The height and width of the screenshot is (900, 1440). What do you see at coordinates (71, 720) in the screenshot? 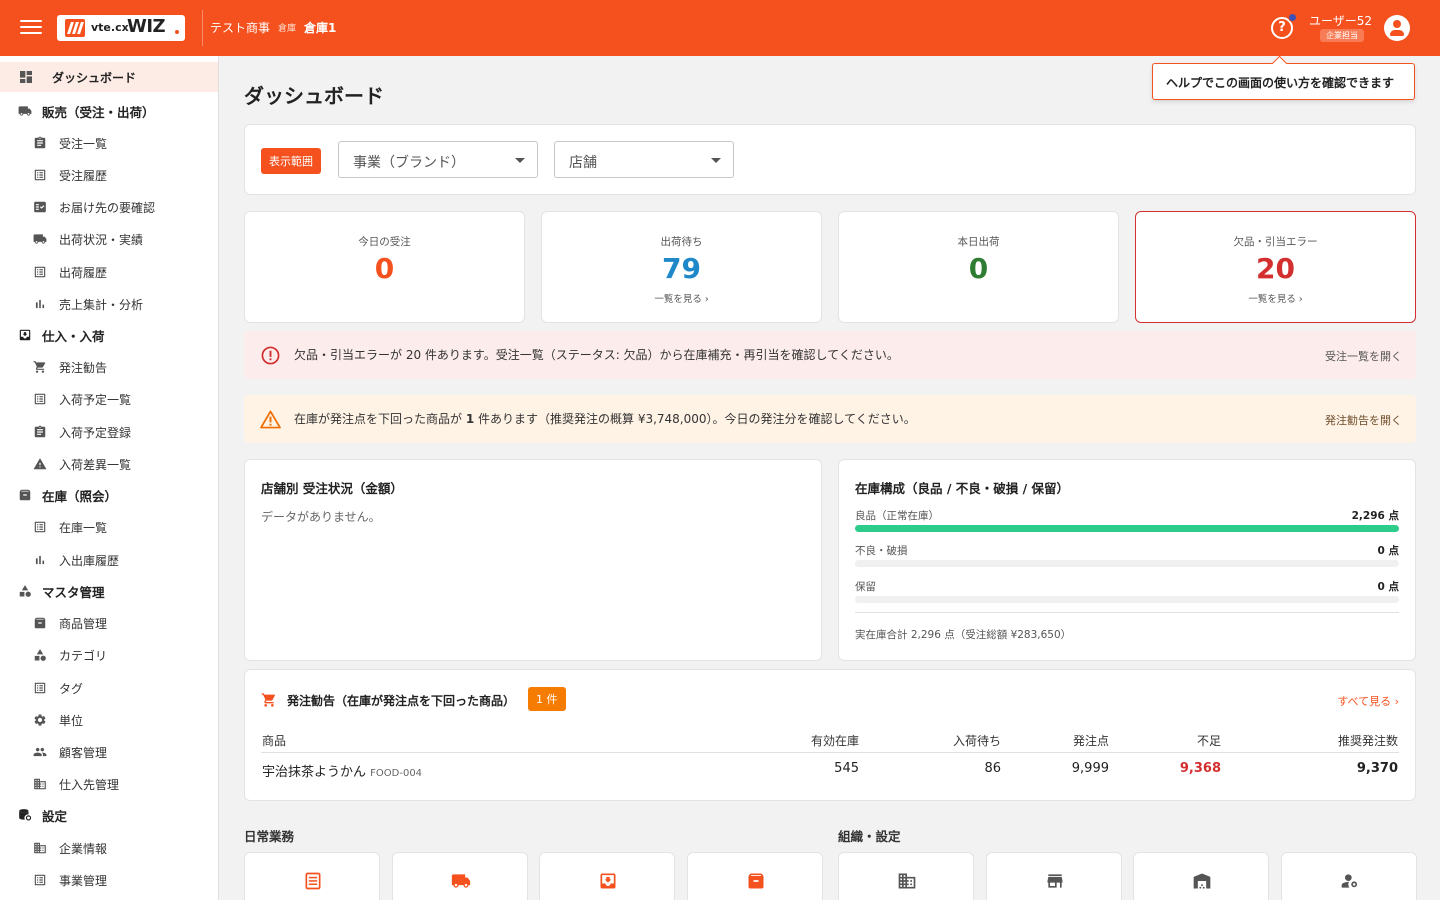
I see `sidebar-item-label: 単位` at bounding box center [71, 720].